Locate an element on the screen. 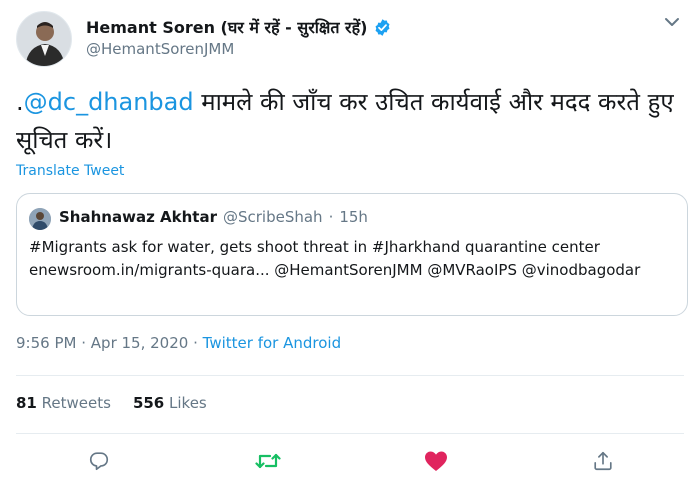 The height and width of the screenshot is (496, 700). quoted-author-avatar is located at coordinates (40, 219).